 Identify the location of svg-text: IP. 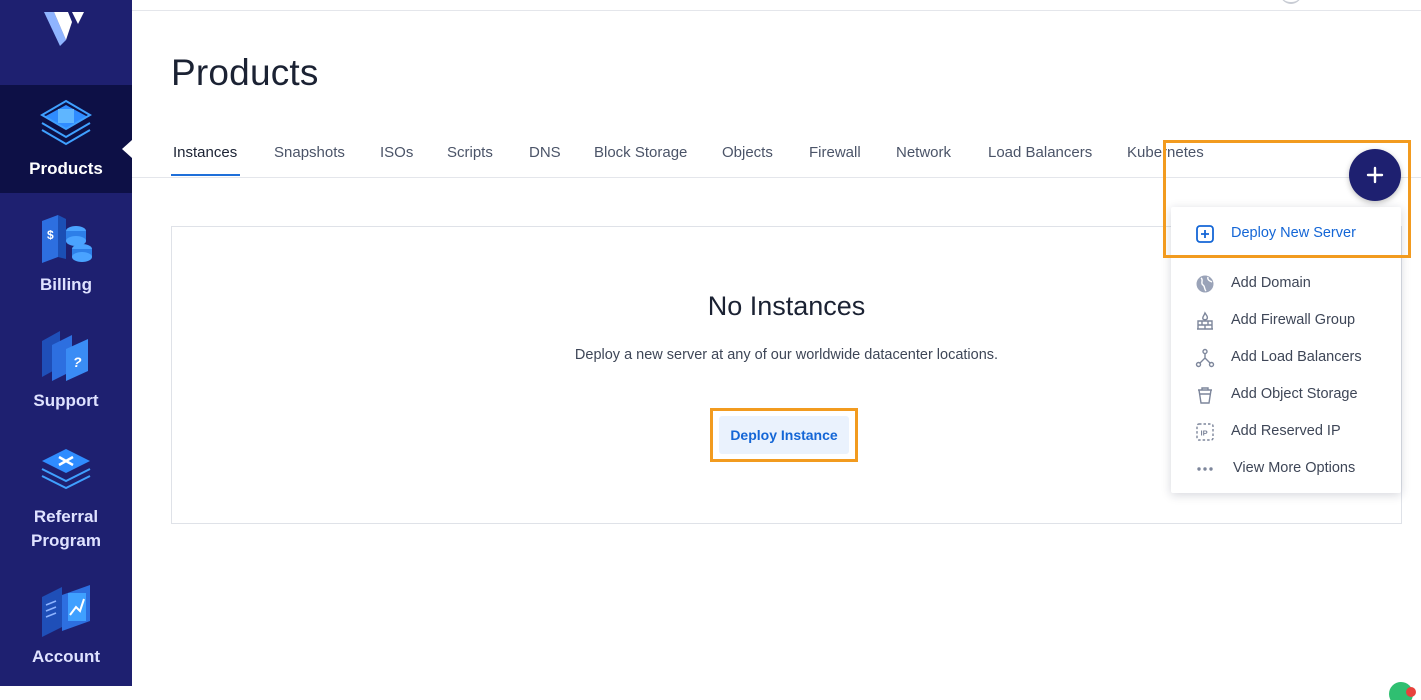
(1204, 433).